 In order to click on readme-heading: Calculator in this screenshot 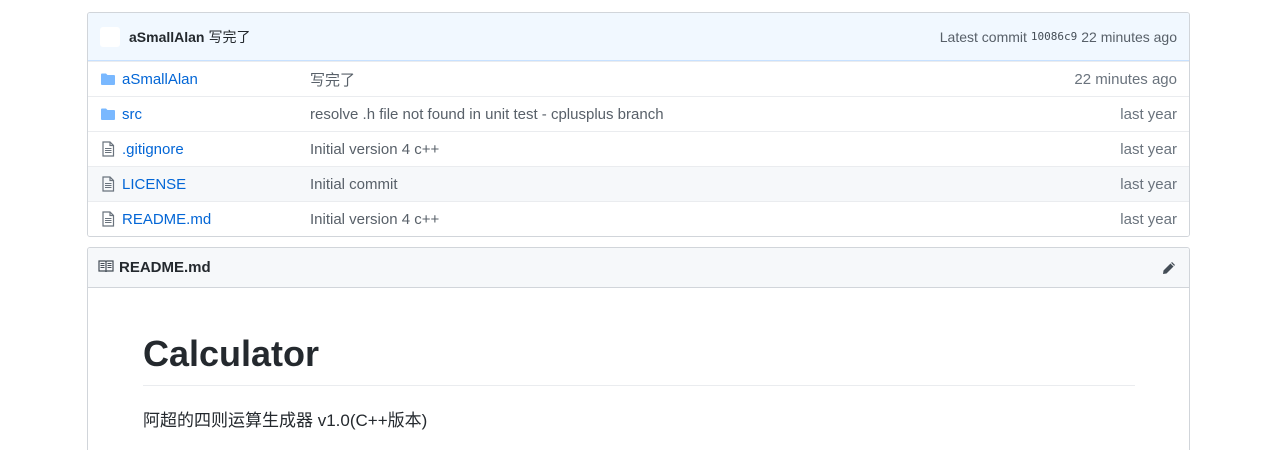, I will do `click(639, 360)`.